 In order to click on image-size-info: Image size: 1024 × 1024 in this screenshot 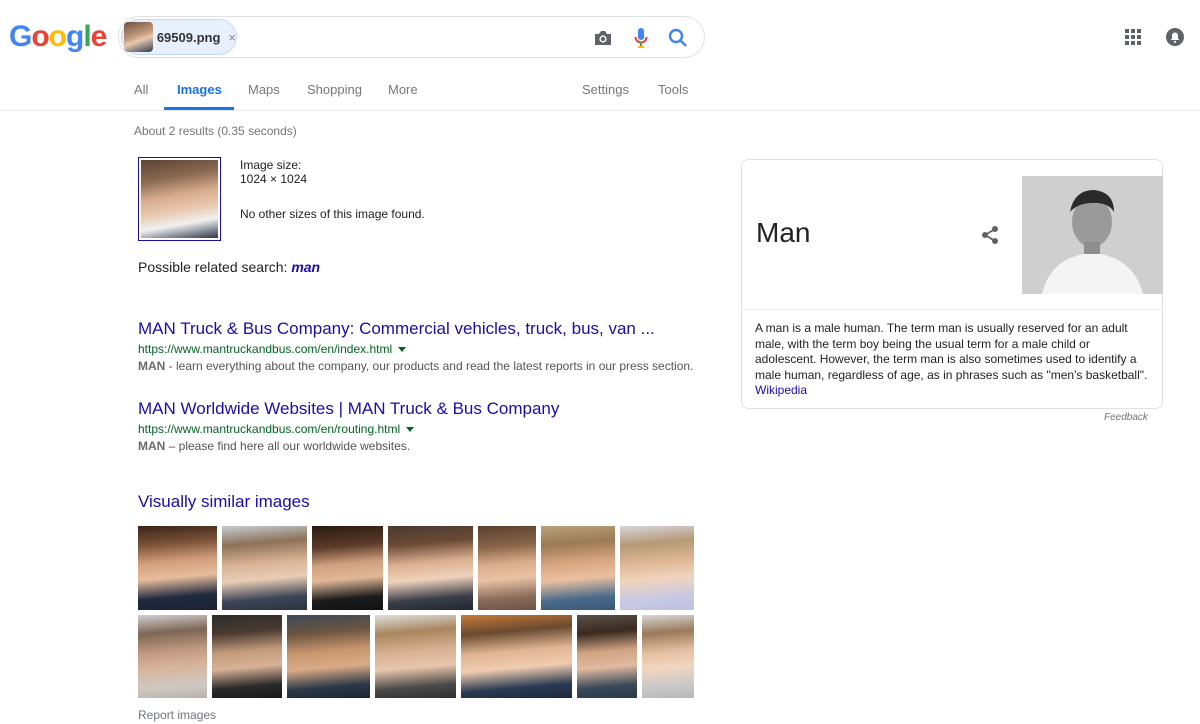, I will do `click(273, 172)`.